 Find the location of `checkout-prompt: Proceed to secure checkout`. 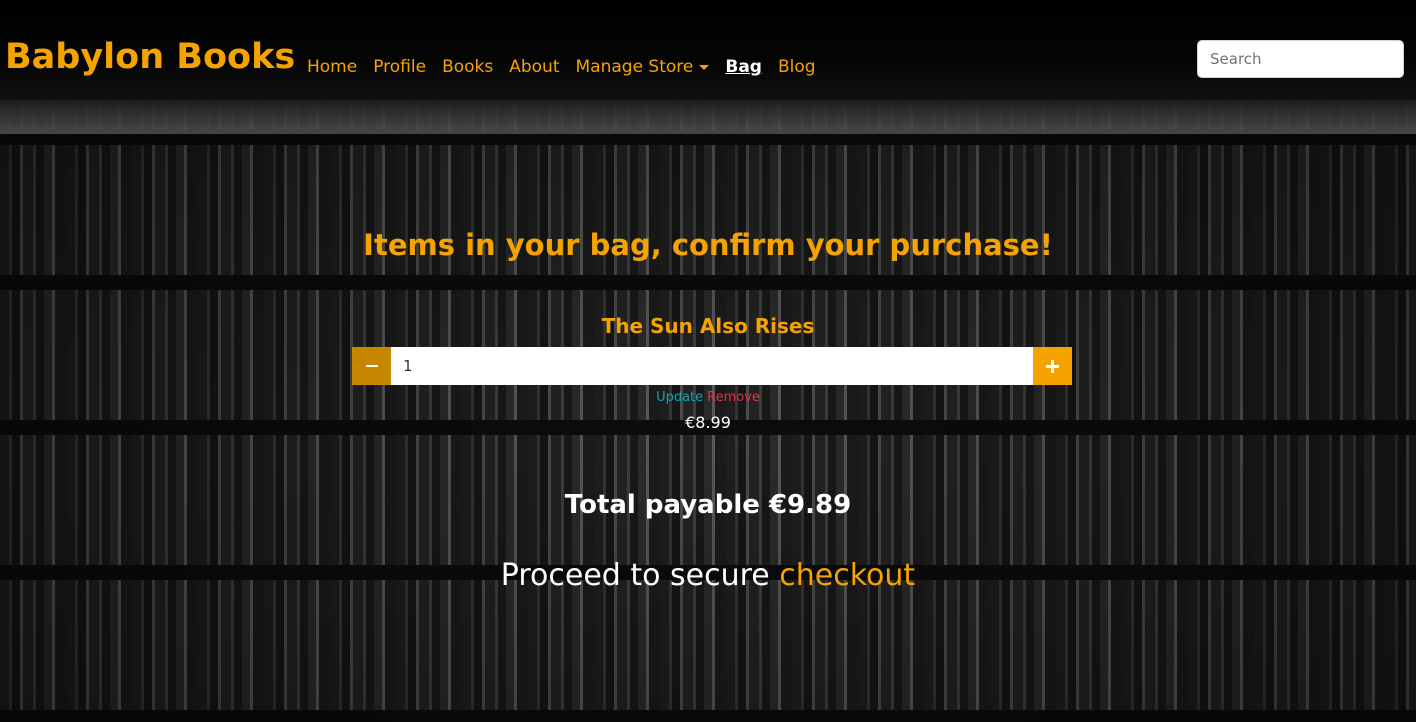

checkout-prompt: Proceed to secure checkout is located at coordinates (708, 576).